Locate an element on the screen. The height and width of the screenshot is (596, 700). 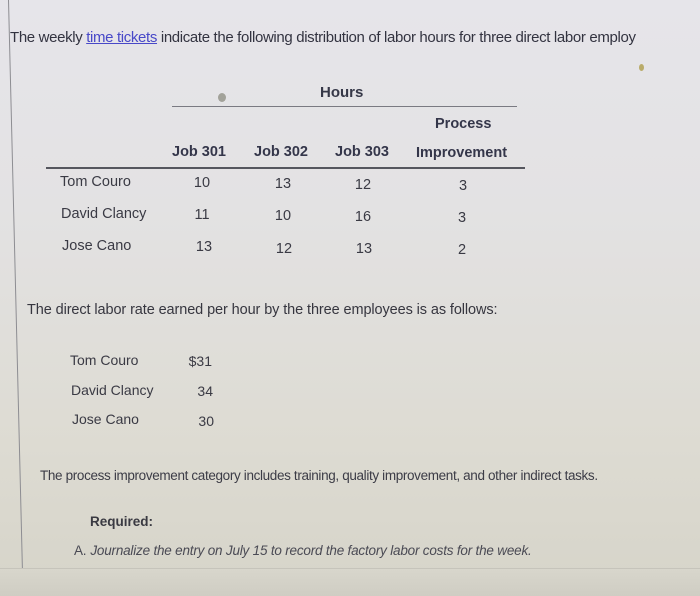
cell-job-301: 11 is located at coordinates (202, 215).